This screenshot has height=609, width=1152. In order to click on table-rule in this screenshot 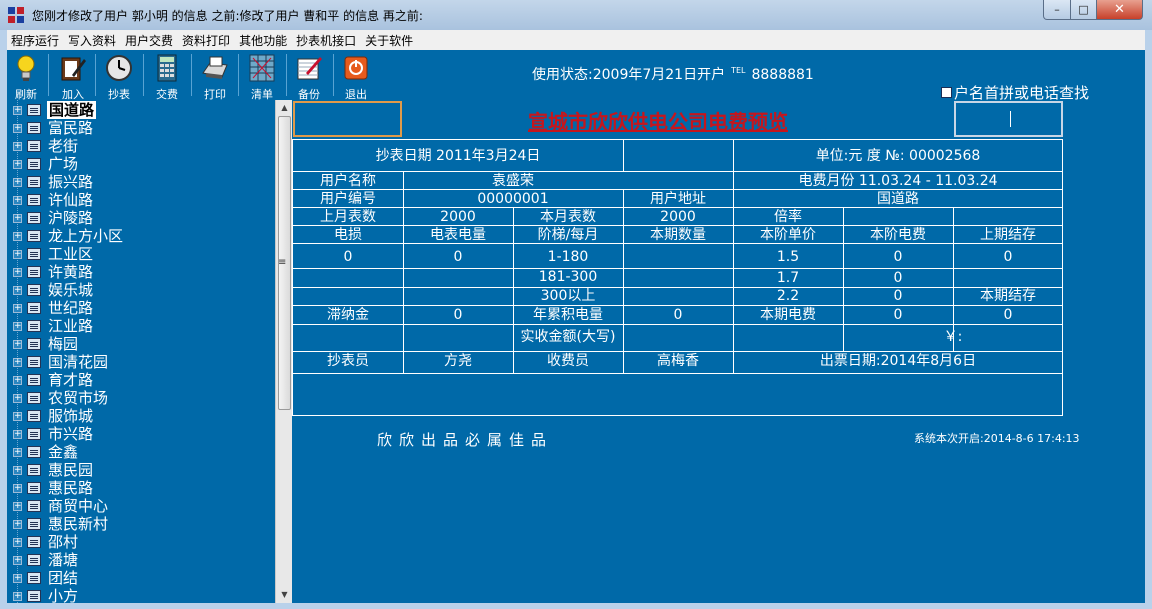, I will do `click(678, 324)`.